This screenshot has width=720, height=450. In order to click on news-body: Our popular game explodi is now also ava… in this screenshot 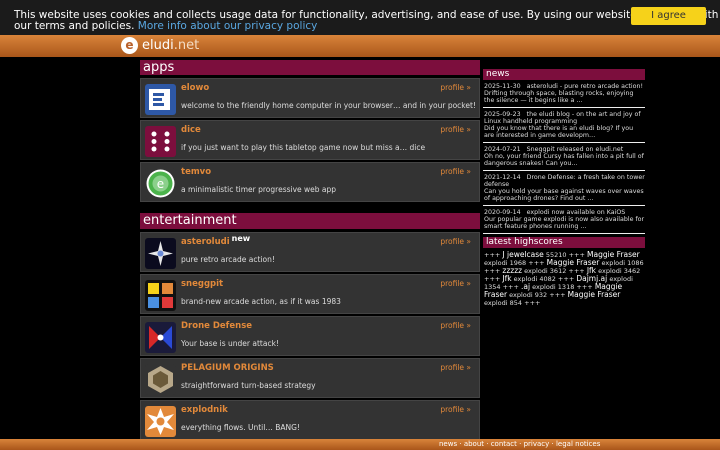, I will do `click(564, 223)`.